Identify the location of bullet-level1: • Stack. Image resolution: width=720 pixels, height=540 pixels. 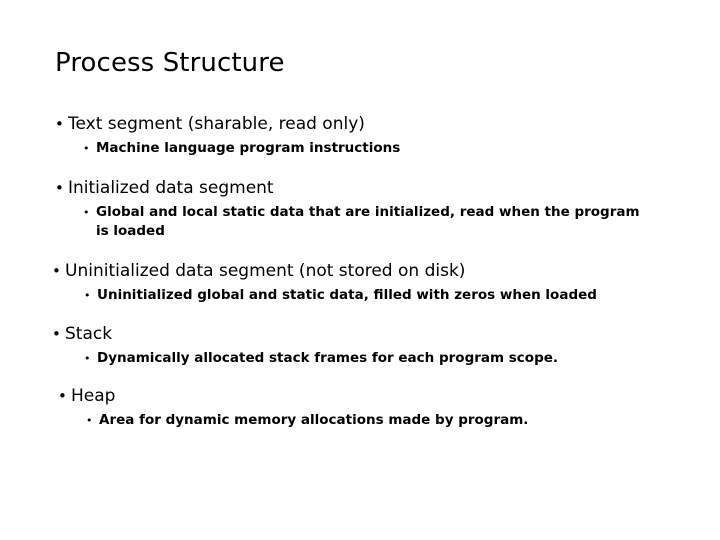
(366, 334).